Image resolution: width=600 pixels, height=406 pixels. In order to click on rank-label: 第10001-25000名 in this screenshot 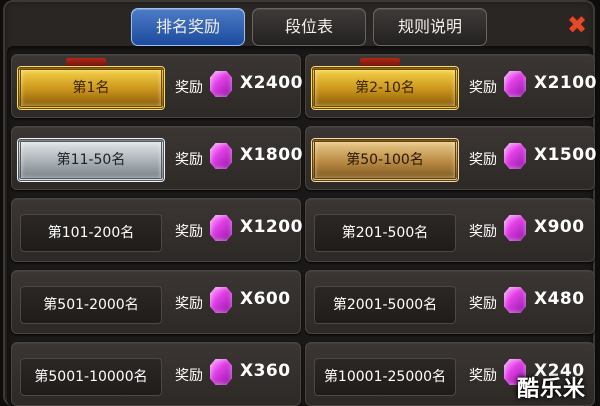, I will do `click(385, 377)`.